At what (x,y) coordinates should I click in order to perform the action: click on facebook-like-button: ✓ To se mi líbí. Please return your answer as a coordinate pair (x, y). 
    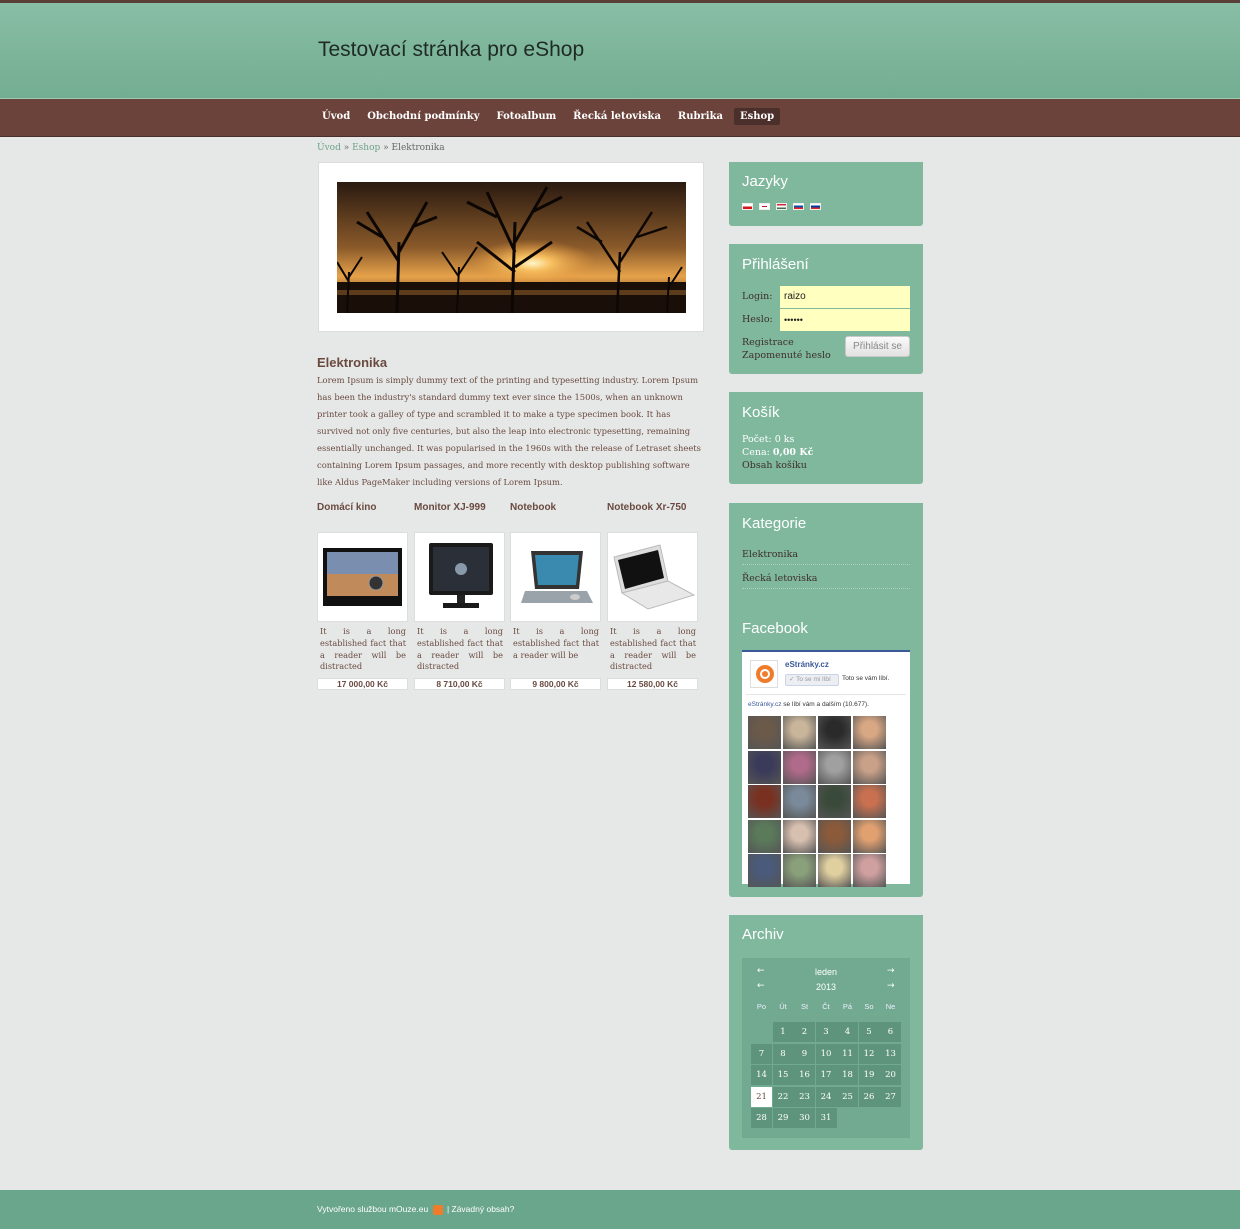
    Looking at the image, I should click on (812, 680).